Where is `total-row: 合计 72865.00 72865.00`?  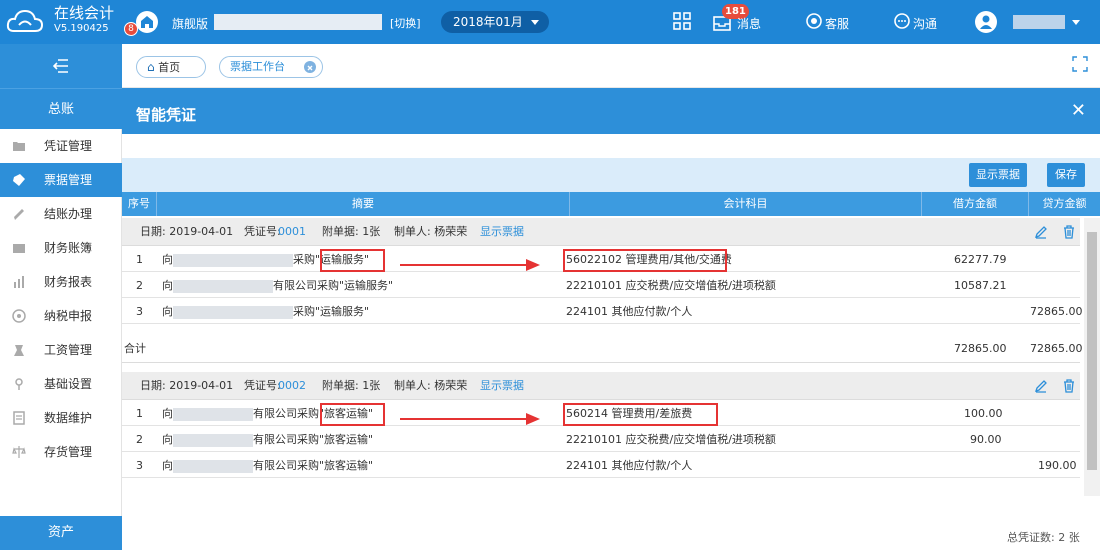
total-row: 合计 72865.00 72865.00 is located at coordinates (602, 349).